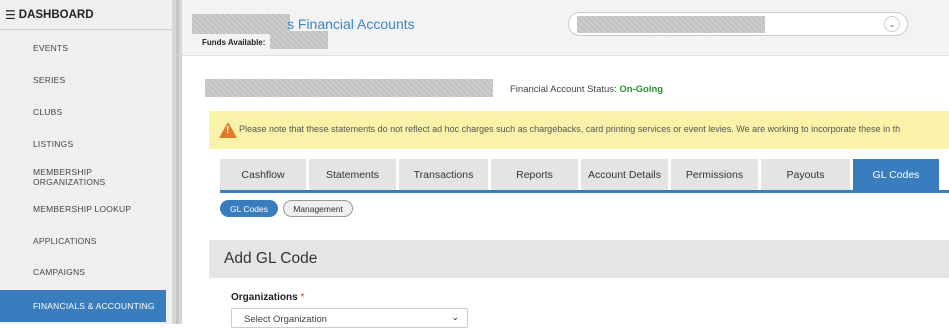  I want to click on tab-payouts: Payouts, so click(805, 174).